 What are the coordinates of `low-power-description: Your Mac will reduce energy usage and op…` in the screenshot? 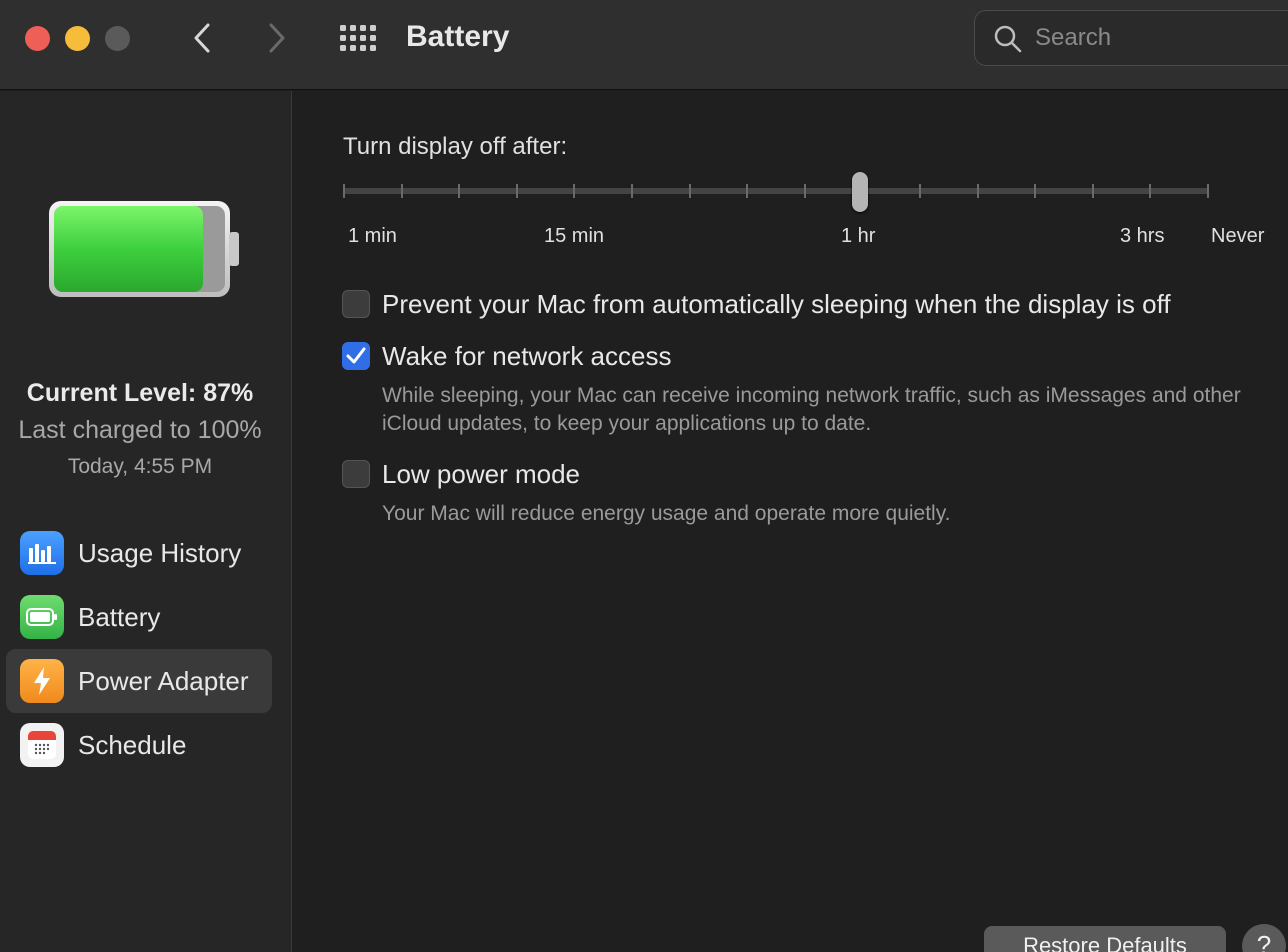 It's located at (666, 513).